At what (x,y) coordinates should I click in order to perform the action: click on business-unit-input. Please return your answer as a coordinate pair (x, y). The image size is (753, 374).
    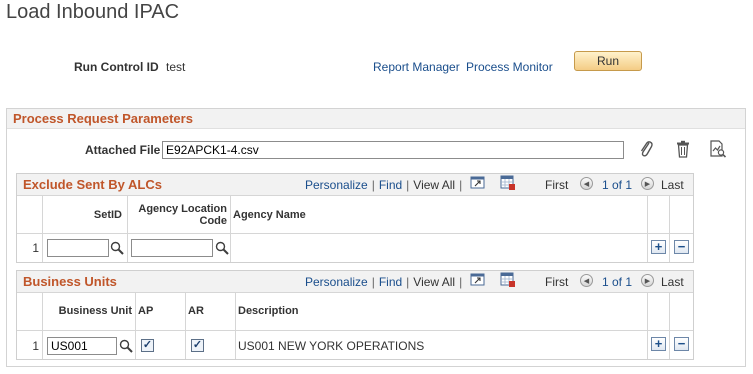
    Looking at the image, I should click on (82, 346).